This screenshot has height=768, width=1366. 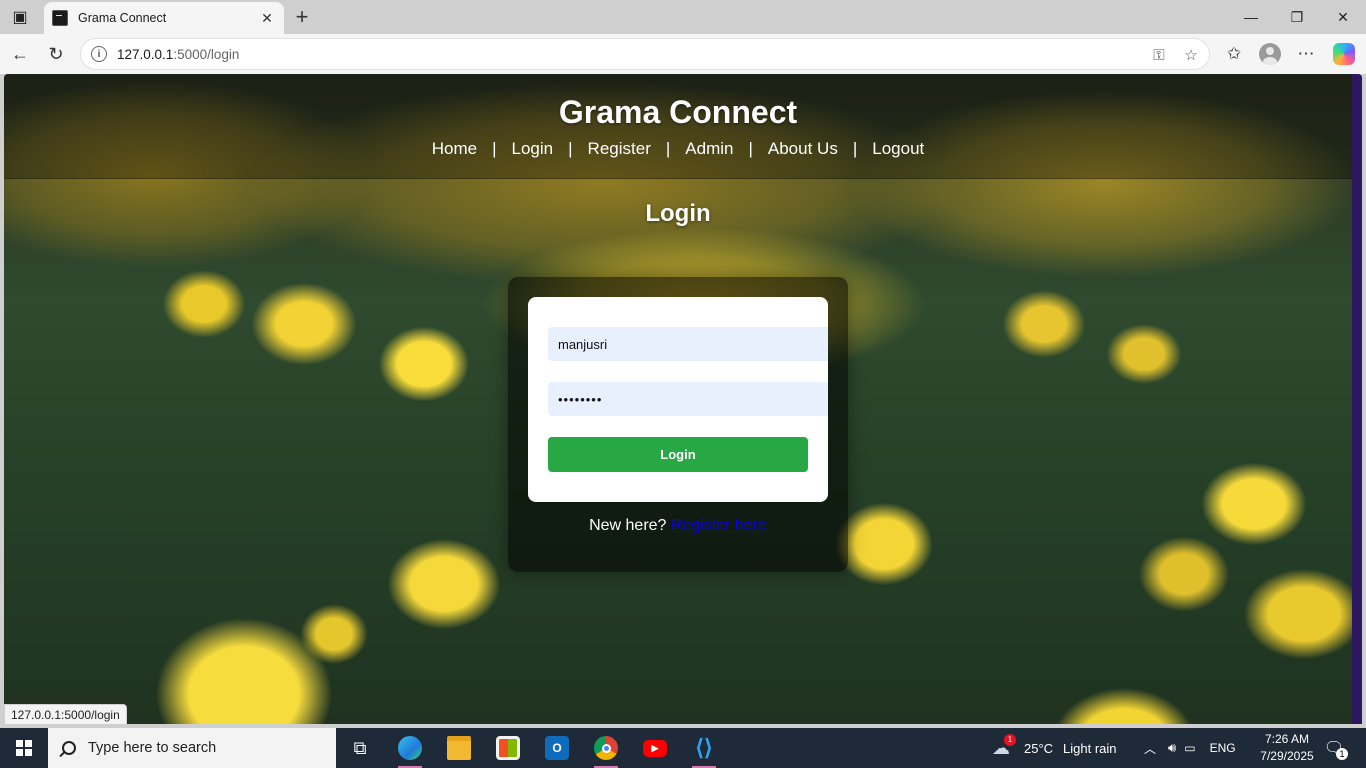 I want to click on chrome-icon, so click(x=606, y=748).